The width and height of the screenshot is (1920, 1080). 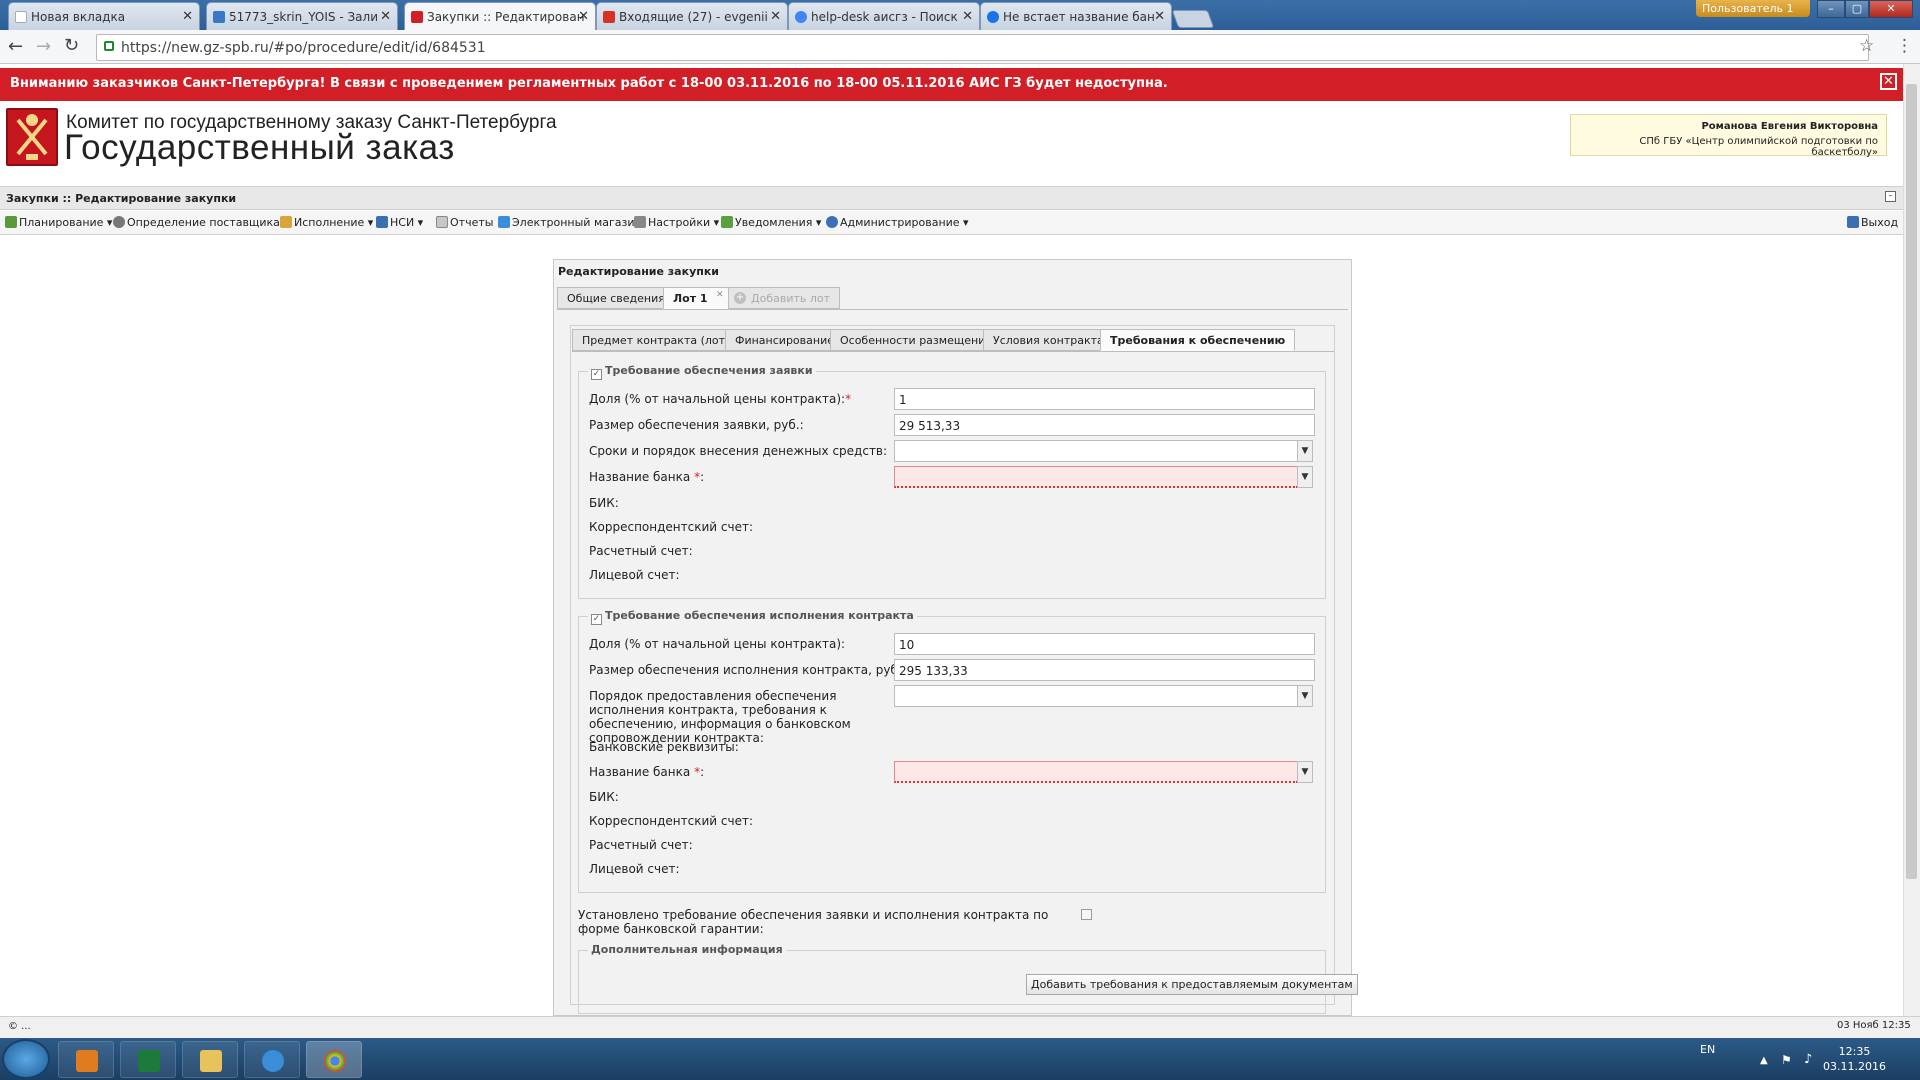 What do you see at coordinates (692, 16) in the screenshot?
I see `browser-tab: Входящие (27) - evgenii ✕` at bounding box center [692, 16].